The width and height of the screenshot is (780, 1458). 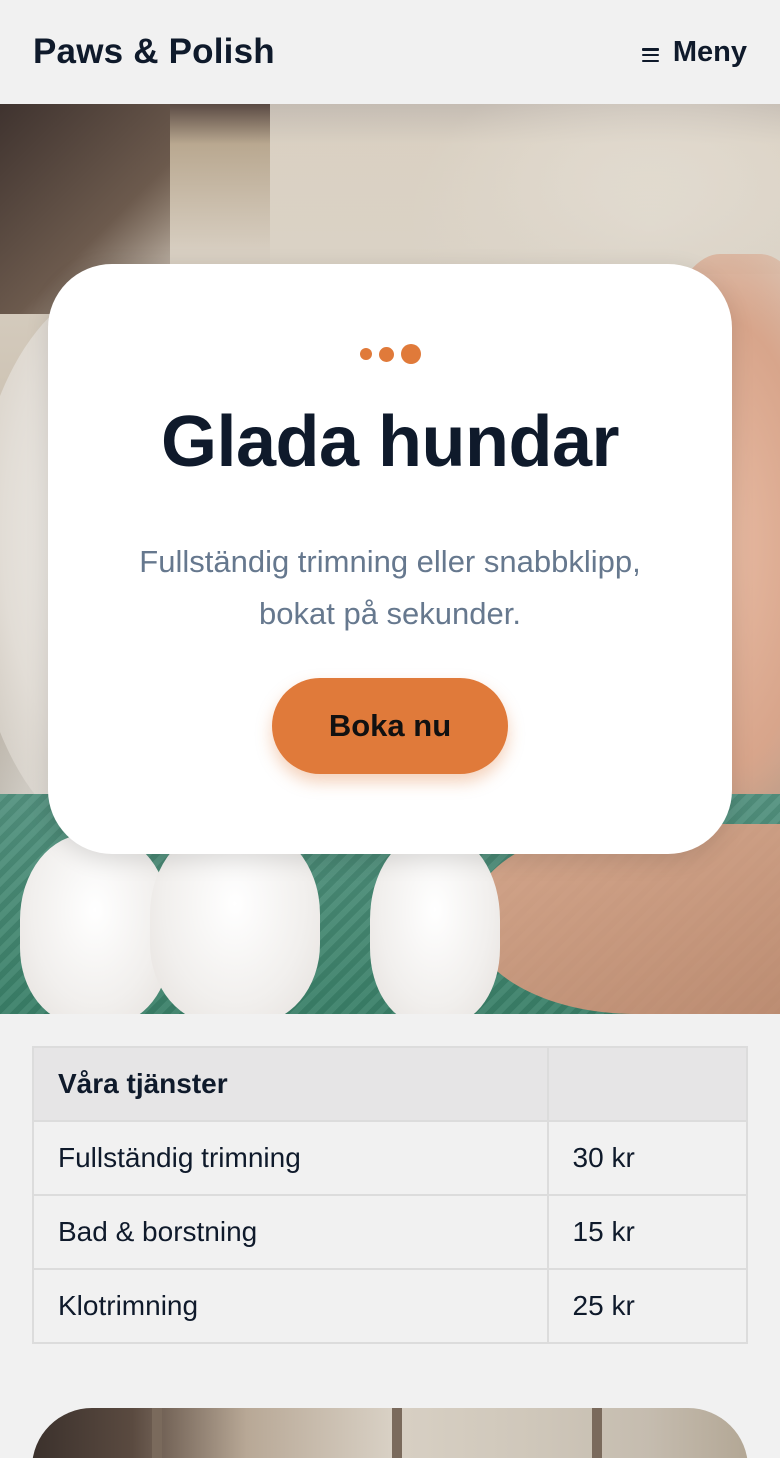 What do you see at coordinates (390, 726) in the screenshot?
I see `book-now-button: Boka nu` at bounding box center [390, 726].